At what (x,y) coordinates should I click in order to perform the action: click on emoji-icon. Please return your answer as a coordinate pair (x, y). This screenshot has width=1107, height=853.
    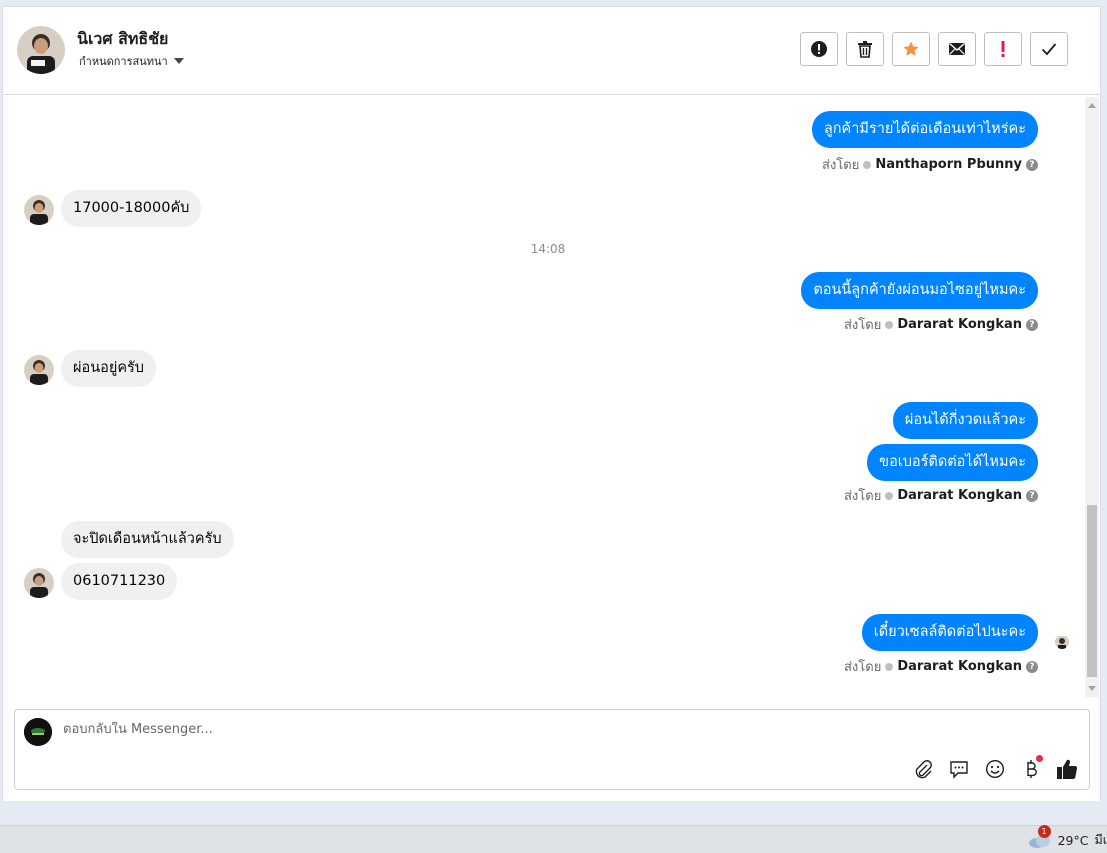
    Looking at the image, I should click on (995, 769).